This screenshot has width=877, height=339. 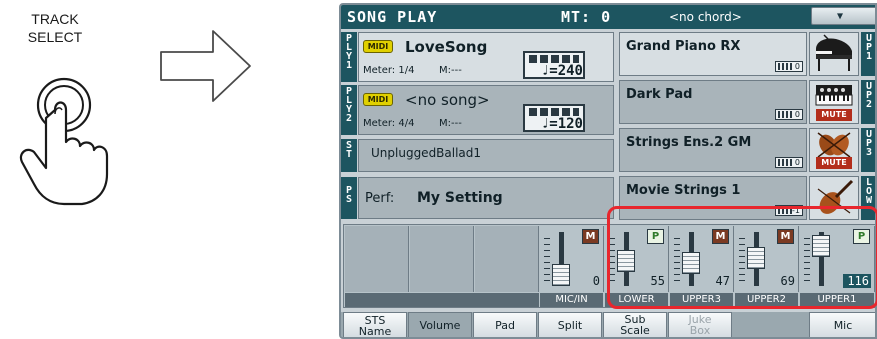 What do you see at coordinates (700, 330) in the screenshot?
I see `tab-label: Box` at bounding box center [700, 330].